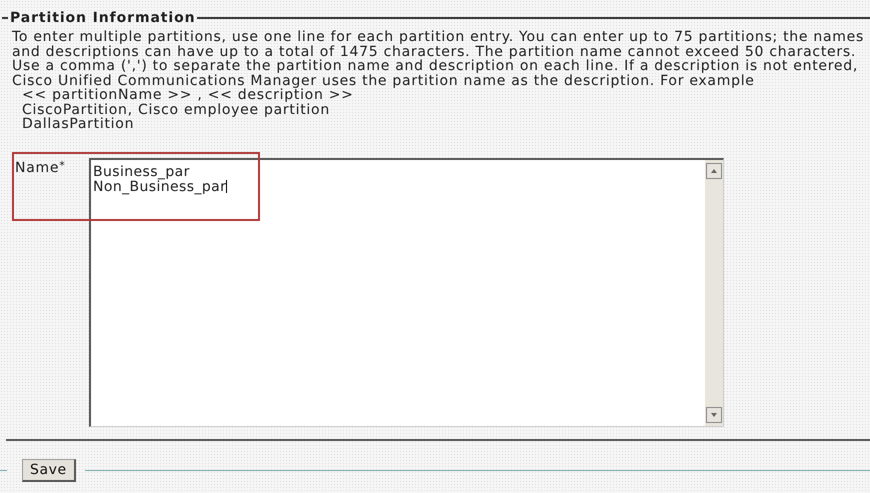 Image resolution: width=870 pixels, height=493 pixels. What do you see at coordinates (49, 470) in the screenshot?
I see `save-button: Save` at bounding box center [49, 470].